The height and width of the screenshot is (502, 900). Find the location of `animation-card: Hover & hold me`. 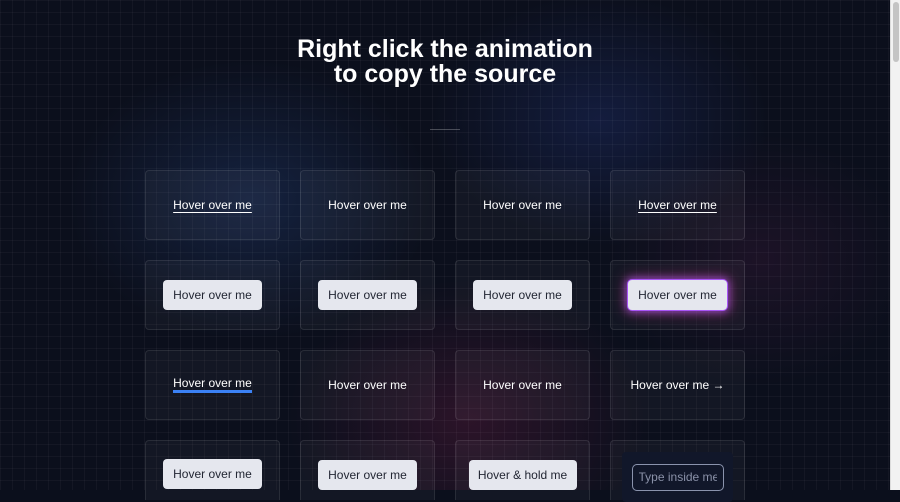

animation-card: Hover & hold me is located at coordinates (522, 470).